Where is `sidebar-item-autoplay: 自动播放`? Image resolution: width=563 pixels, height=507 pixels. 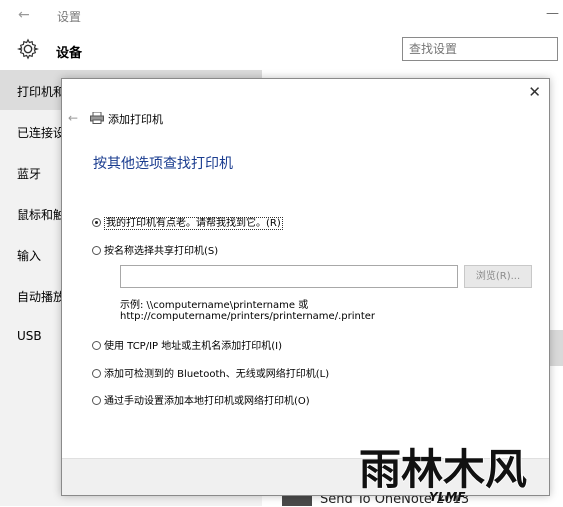
sidebar-item-autoplay: 自动播放 is located at coordinates (41, 296).